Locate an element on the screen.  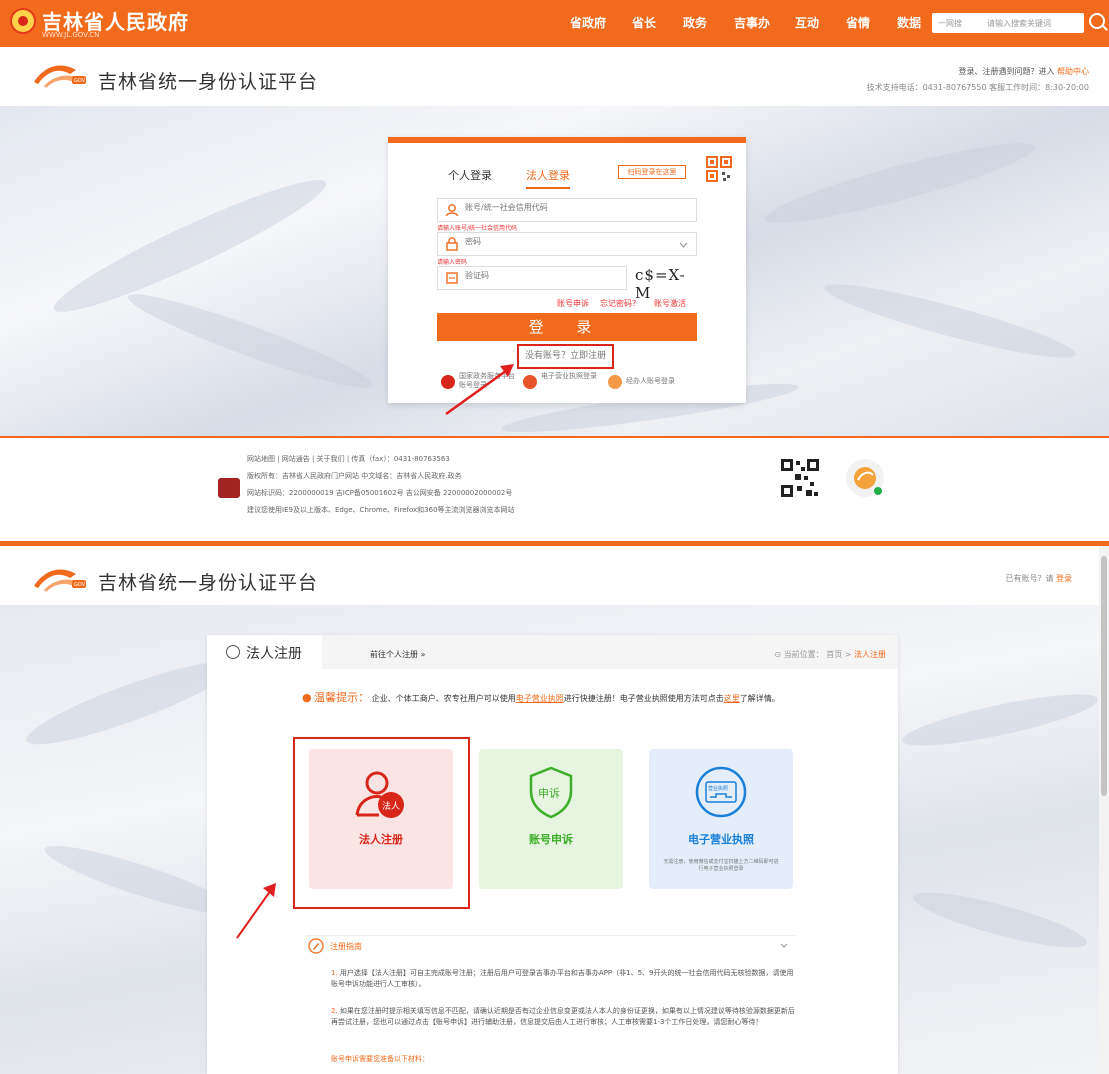
help-prefix: 登录、注册遇到问题？进入 is located at coordinates (1006, 71).